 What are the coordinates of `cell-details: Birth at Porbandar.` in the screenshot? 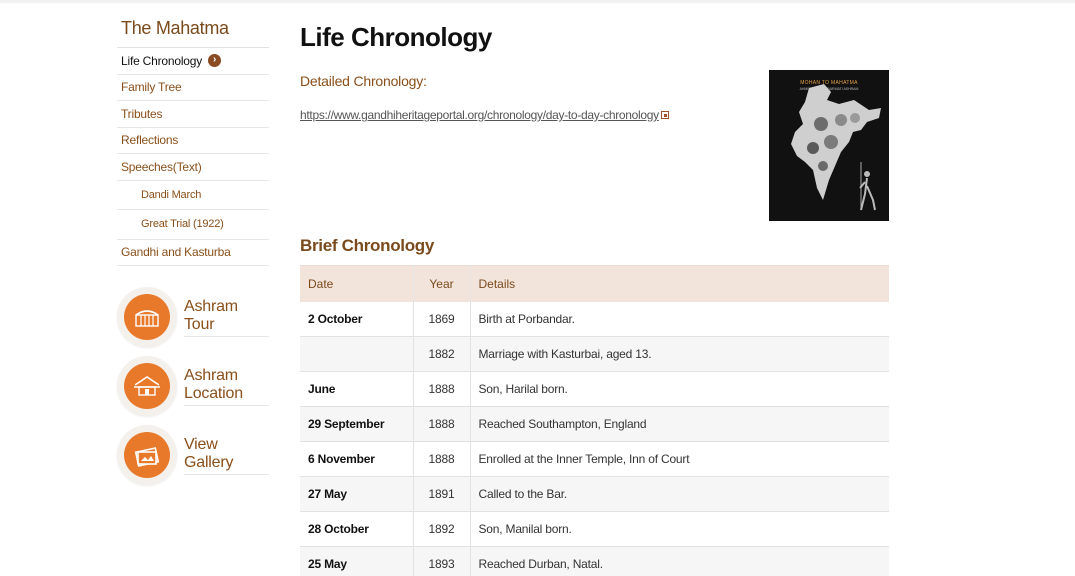 It's located at (679, 319).